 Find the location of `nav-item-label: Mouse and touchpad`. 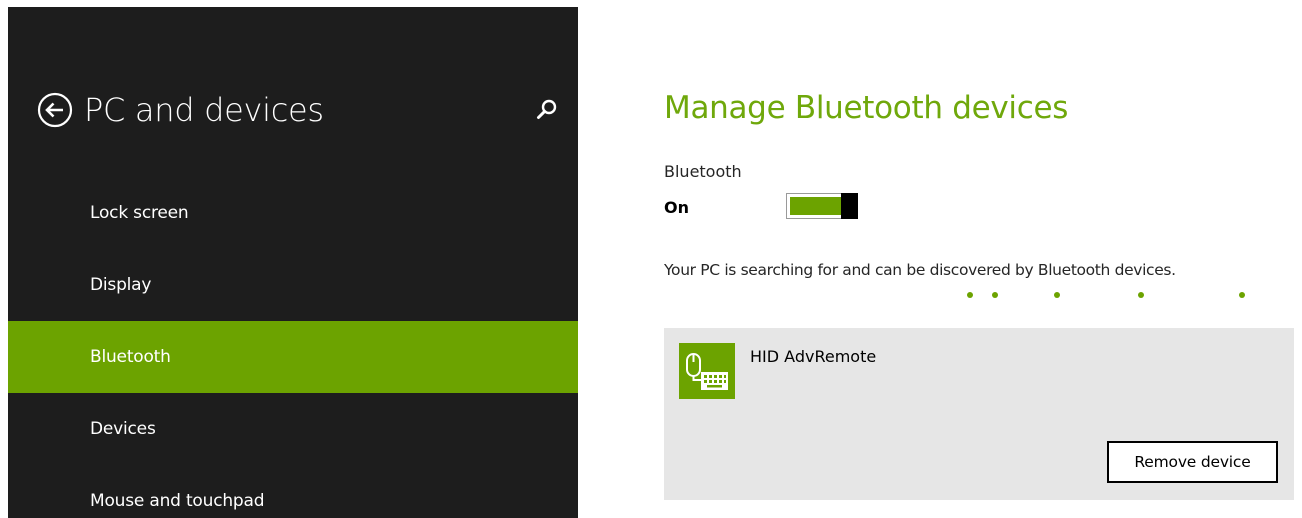

nav-item-label: Mouse and touchpad is located at coordinates (177, 501).